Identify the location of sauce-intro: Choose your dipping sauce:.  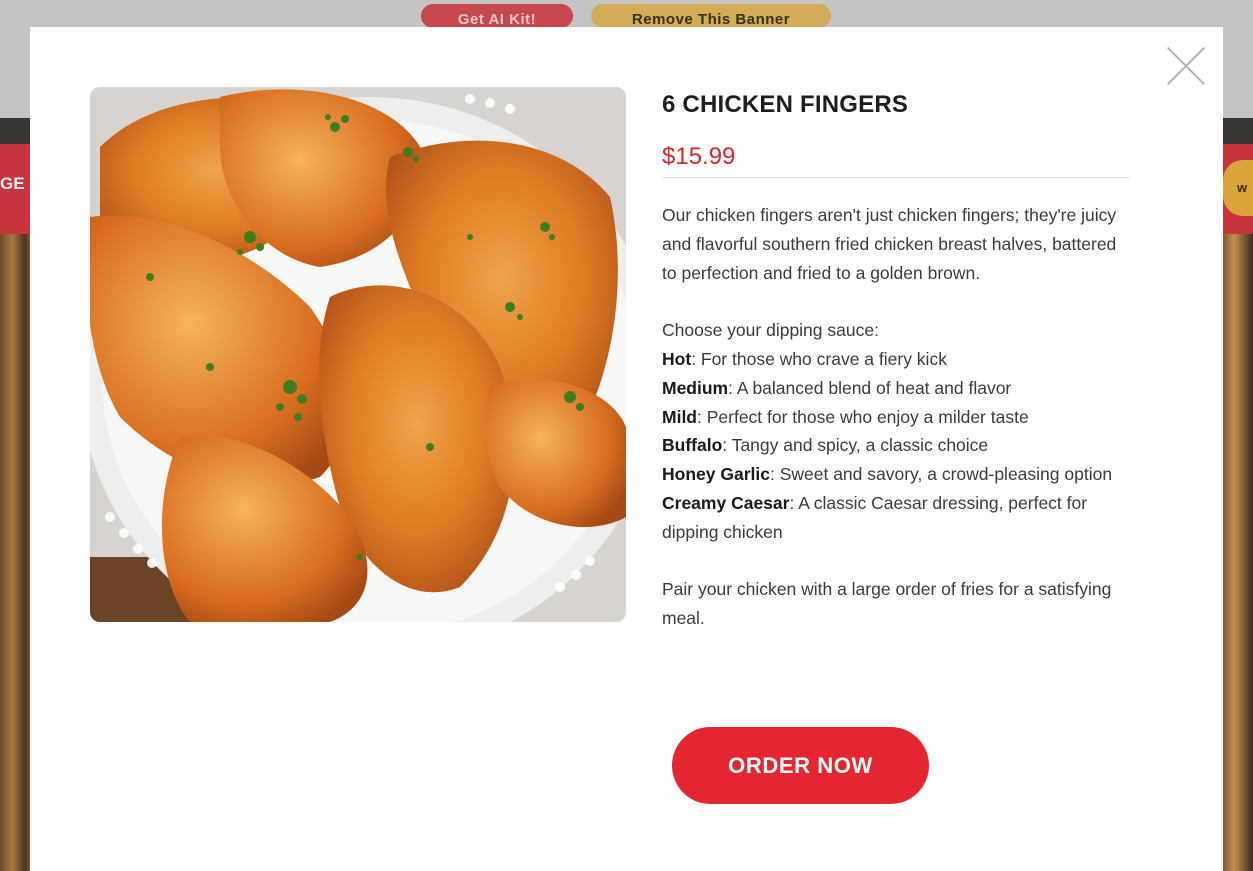
(770, 330).